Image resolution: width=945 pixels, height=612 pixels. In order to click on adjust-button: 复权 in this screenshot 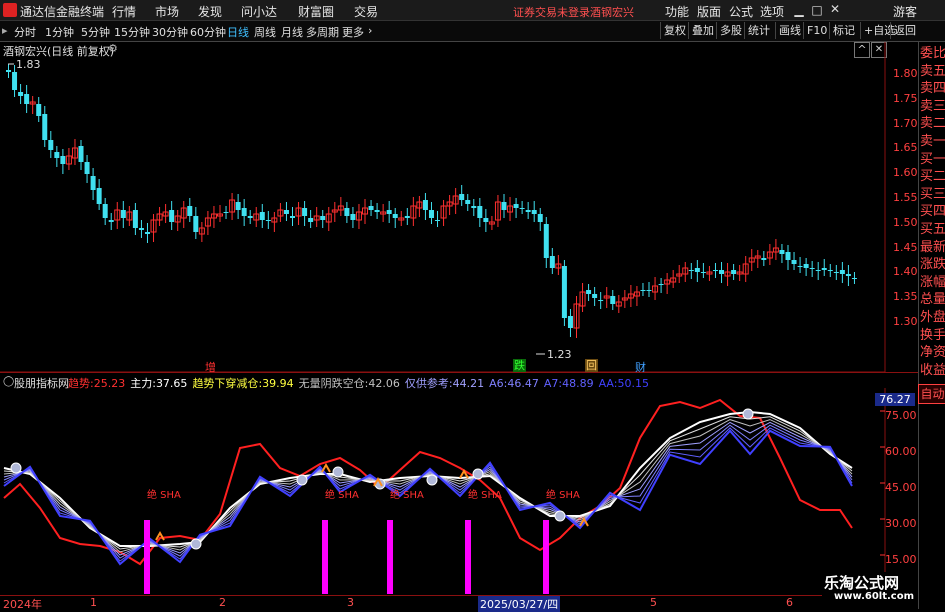, I will do `click(674, 30)`.